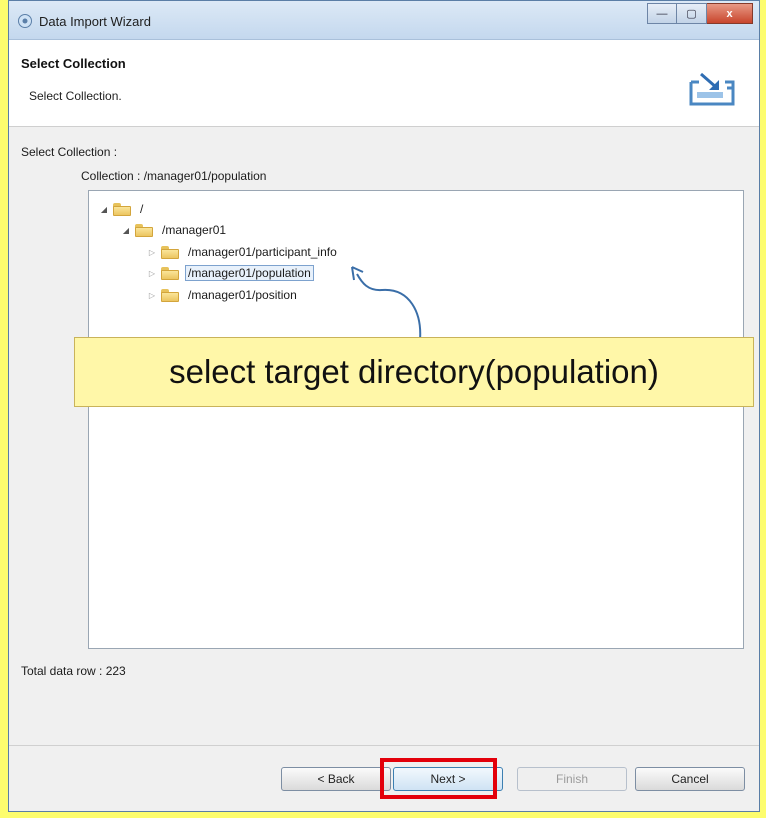 The image size is (766, 818). Describe the element at coordinates (572, 779) in the screenshot. I see `finish-button: Finish` at that location.